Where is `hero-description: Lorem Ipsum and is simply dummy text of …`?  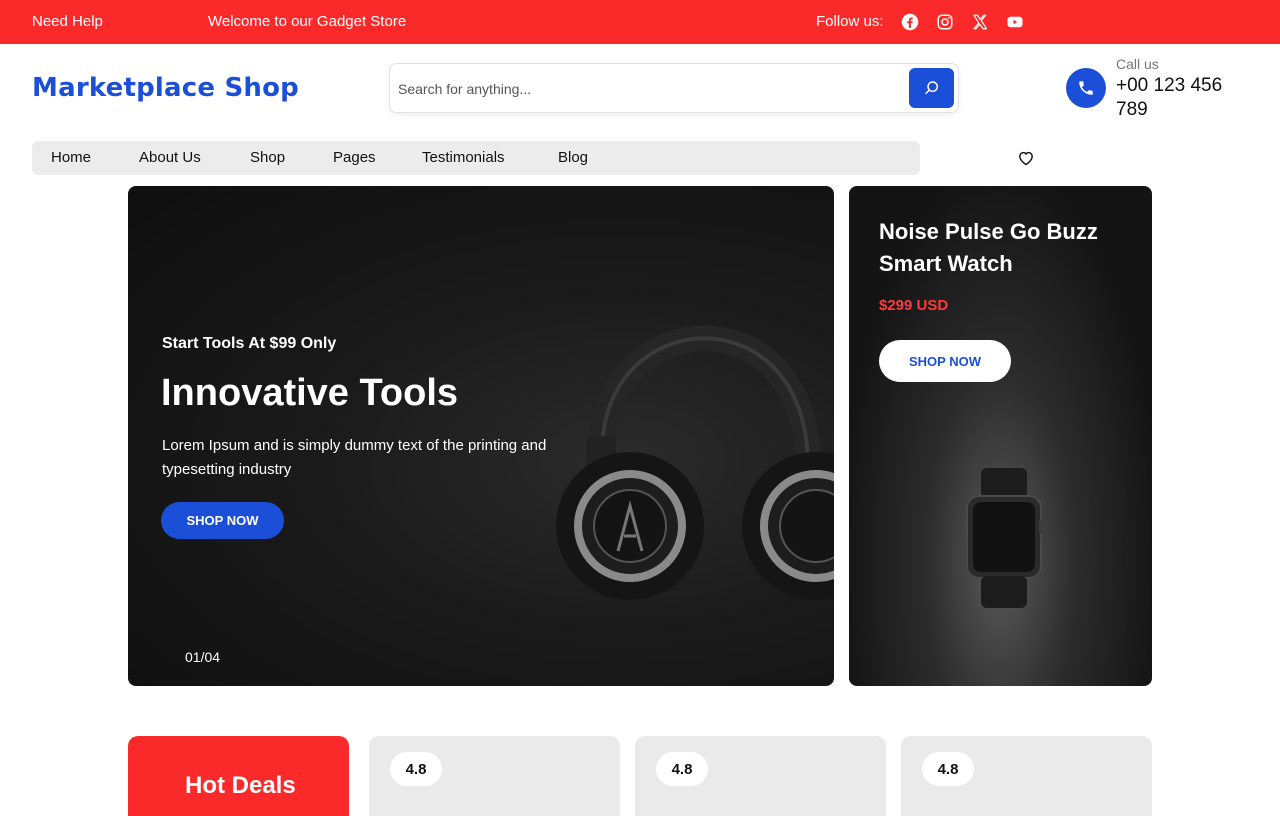
hero-description: Lorem Ipsum and is simply dummy text of … is located at coordinates (354, 457).